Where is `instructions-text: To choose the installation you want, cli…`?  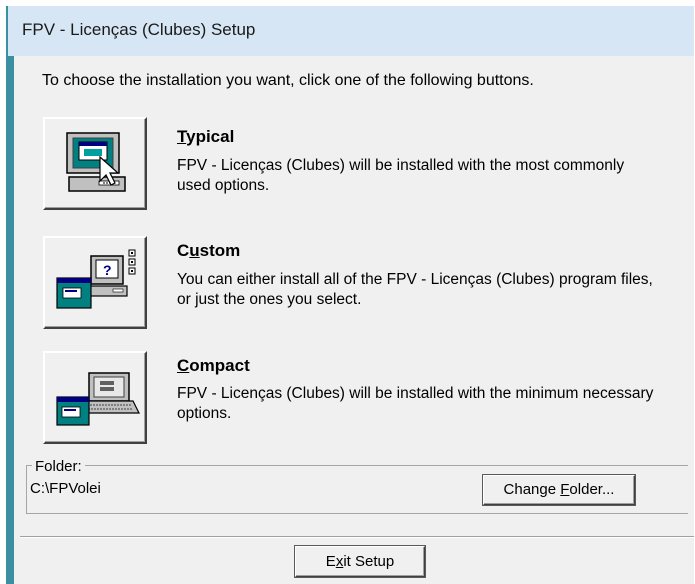 instructions-text: To choose the installation you want, cli… is located at coordinates (288, 80).